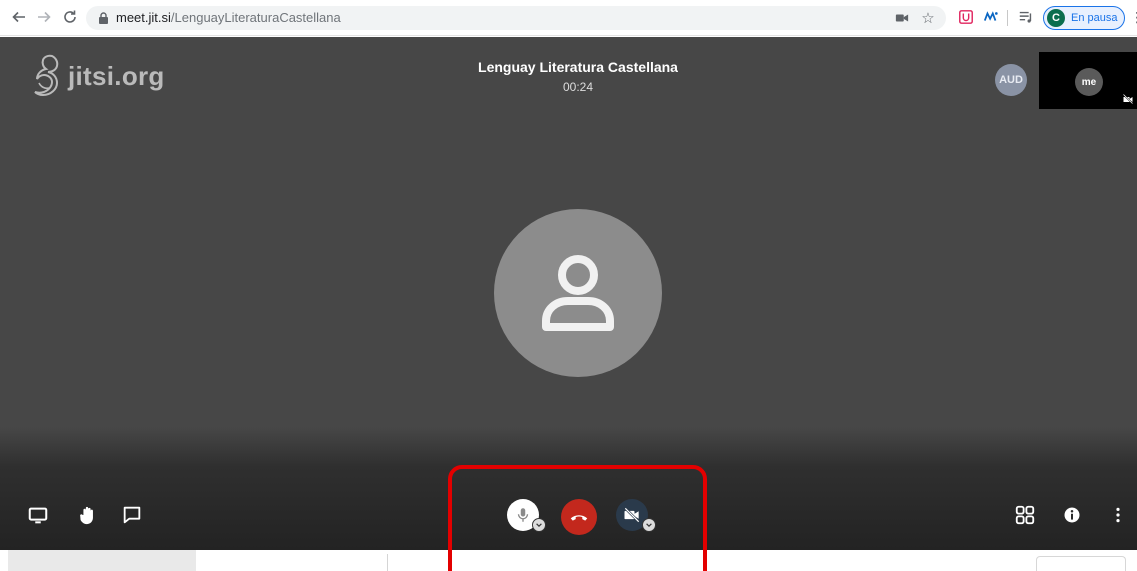 The width and height of the screenshot is (1137, 571). What do you see at coordinates (991, 17) in the screenshot?
I see `extension-telefonica-icon` at bounding box center [991, 17].